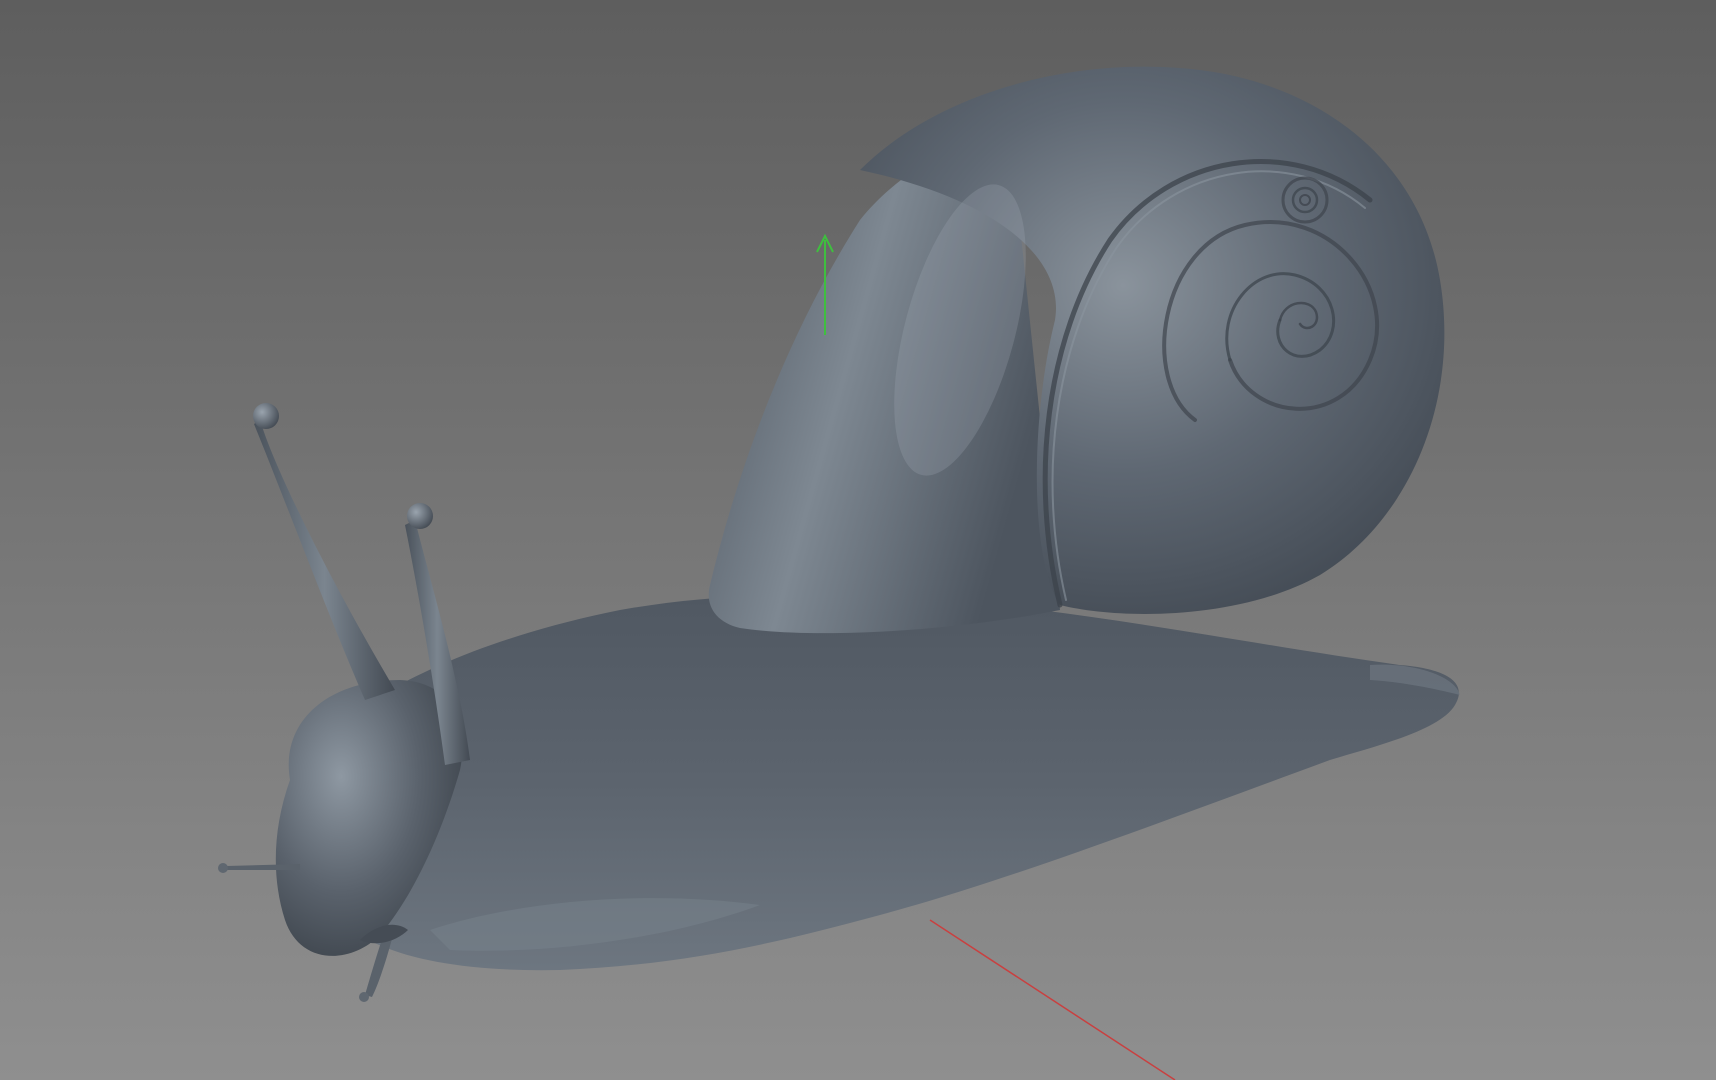  Describe the element at coordinates (266, 416) in the screenshot. I see `left-eye-knob` at that location.